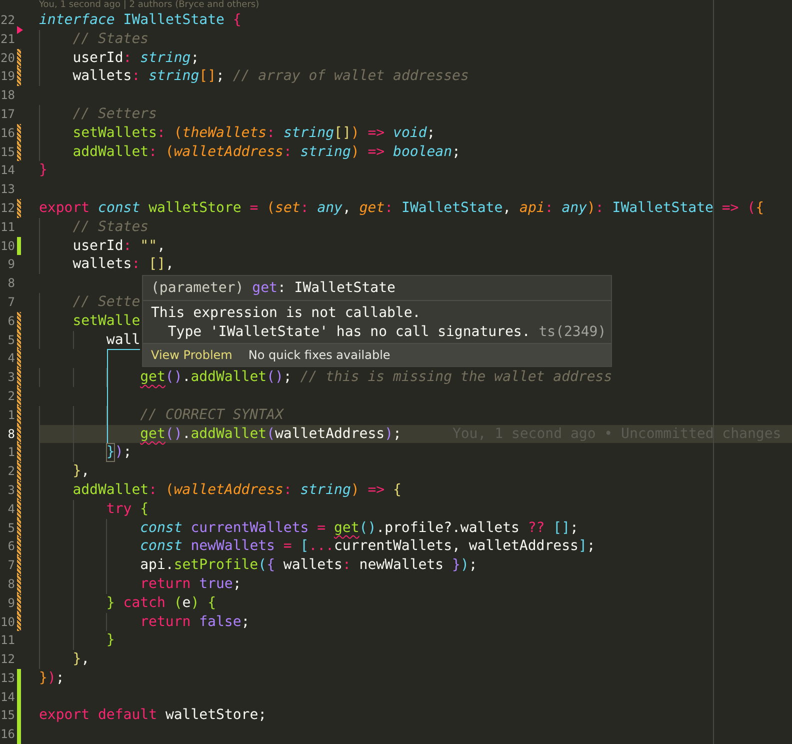 The image size is (792, 744). I want to click on code-line: return true;, so click(191, 584).